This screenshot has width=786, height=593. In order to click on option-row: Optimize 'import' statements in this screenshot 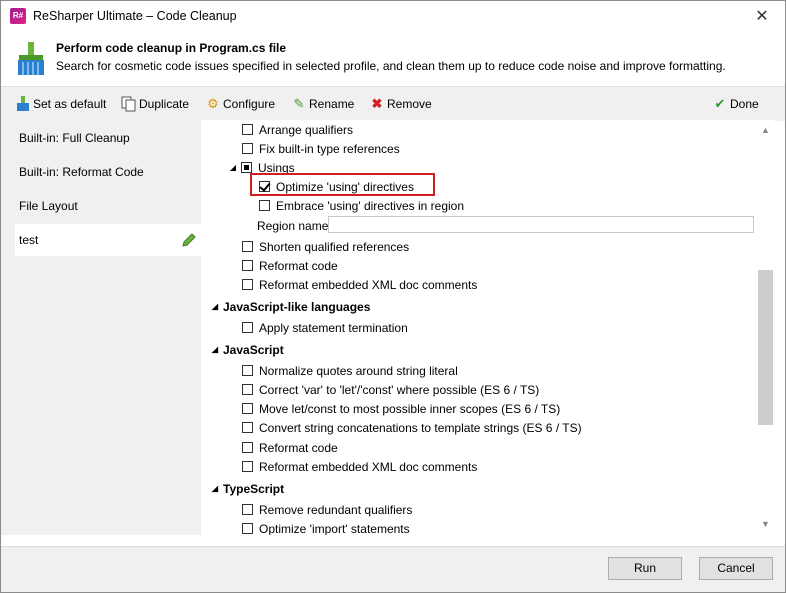, I will do `click(326, 527)`.